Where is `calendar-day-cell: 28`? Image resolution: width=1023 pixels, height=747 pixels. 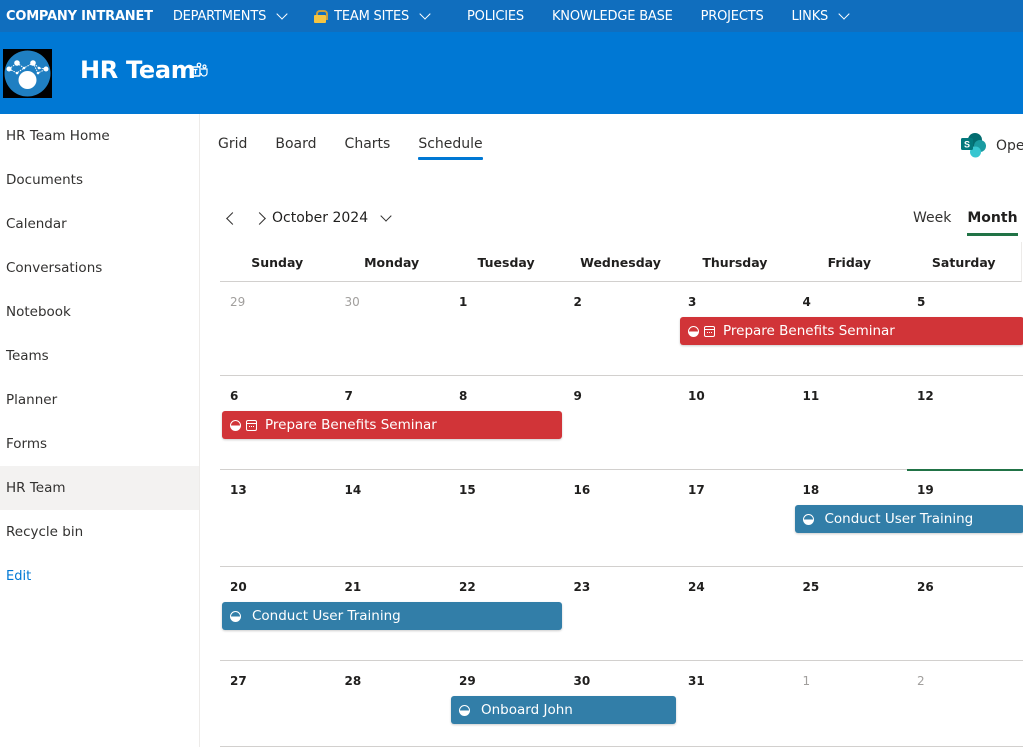
calendar-day-cell: 28 is located at coordinates (392, 703).